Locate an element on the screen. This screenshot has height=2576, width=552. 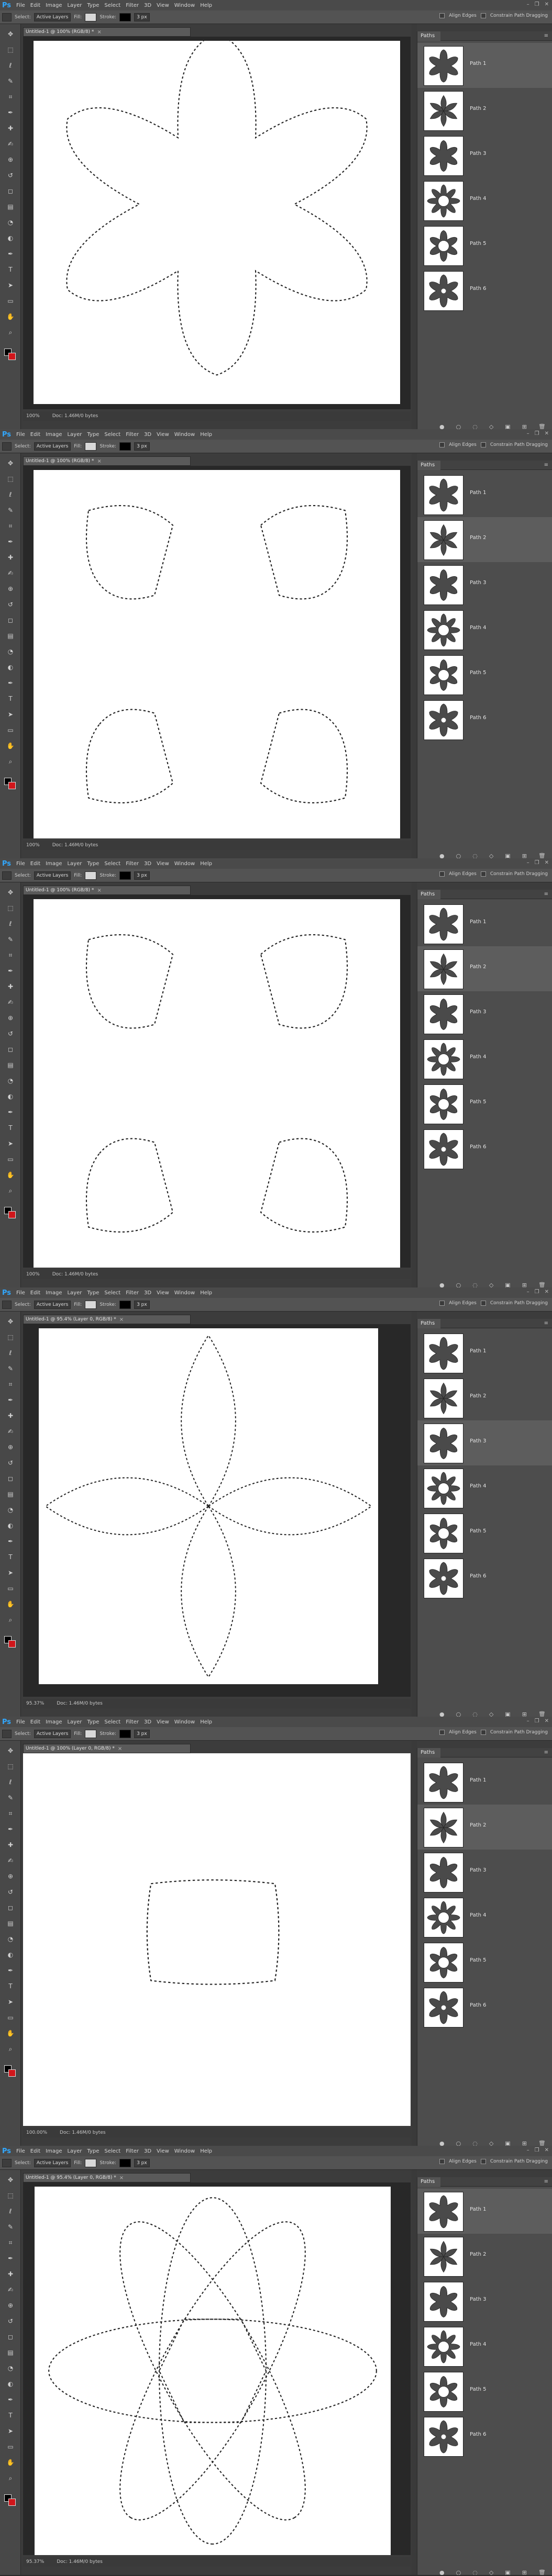
zoom-level: 100% is located at coordinates (33, 845).